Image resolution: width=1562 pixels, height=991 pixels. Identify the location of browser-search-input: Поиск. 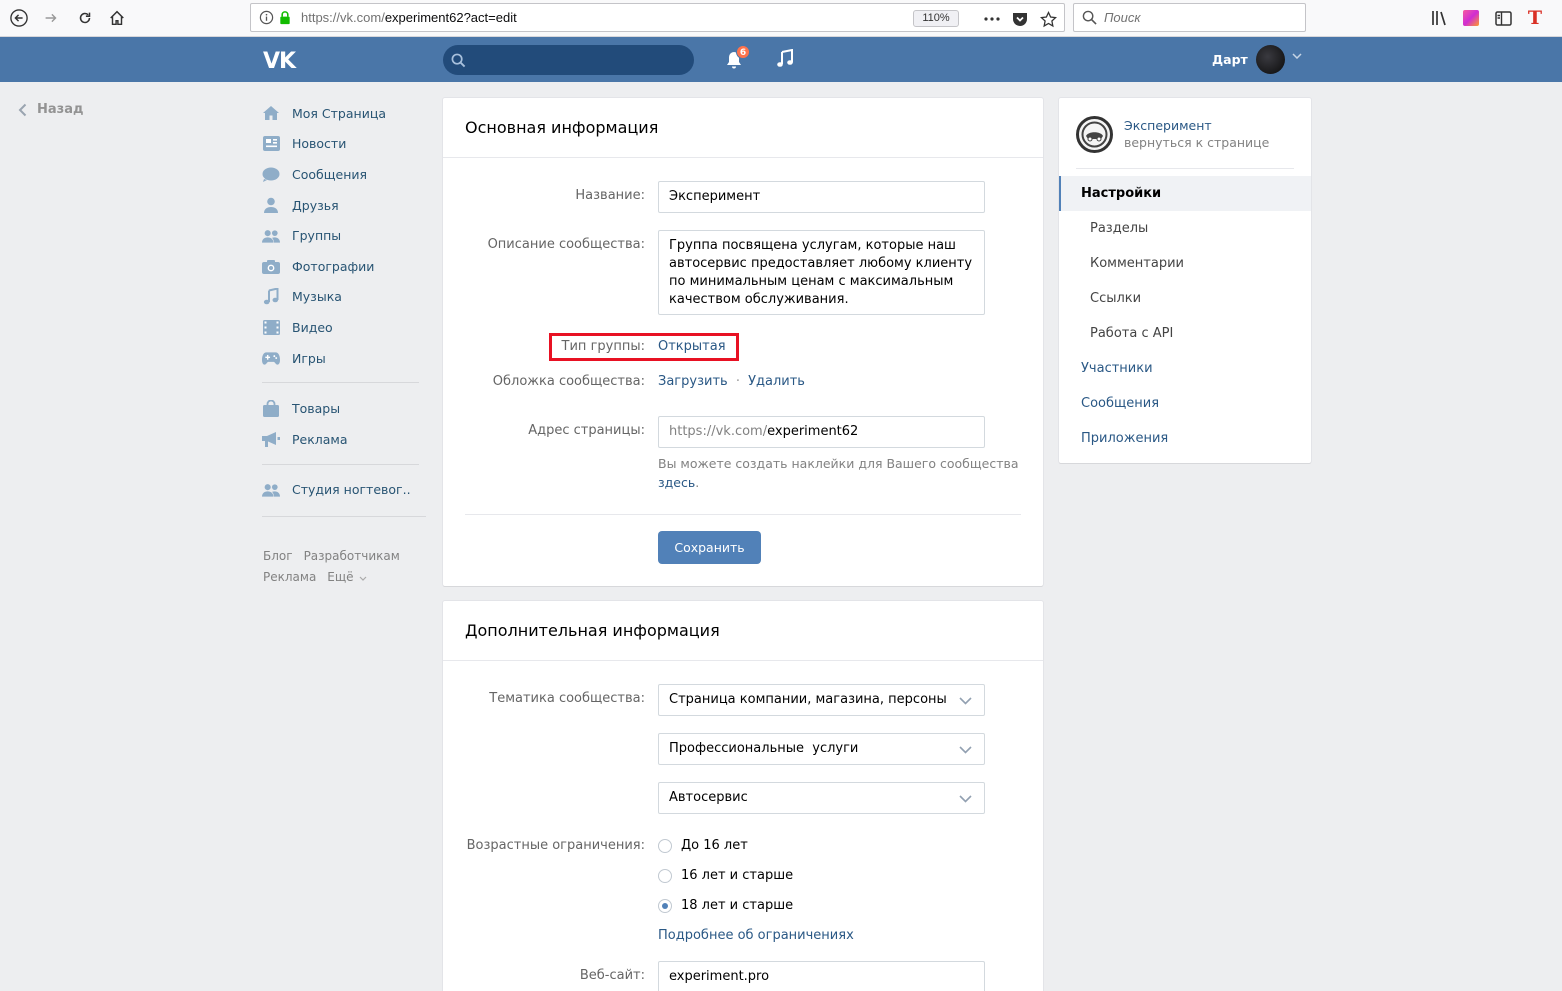
(1189, 17).